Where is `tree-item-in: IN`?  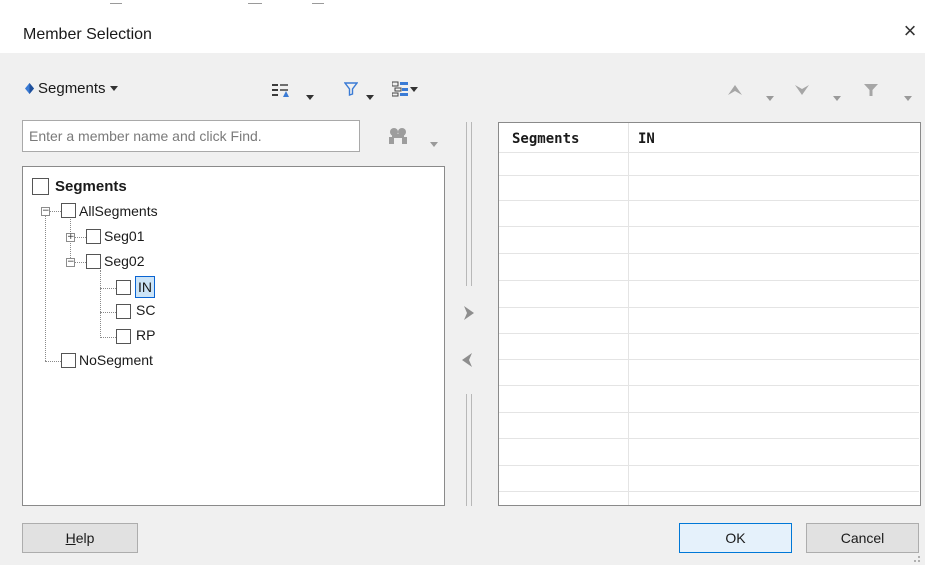 tree-item-in: IN is located at coordinates (145, 287).